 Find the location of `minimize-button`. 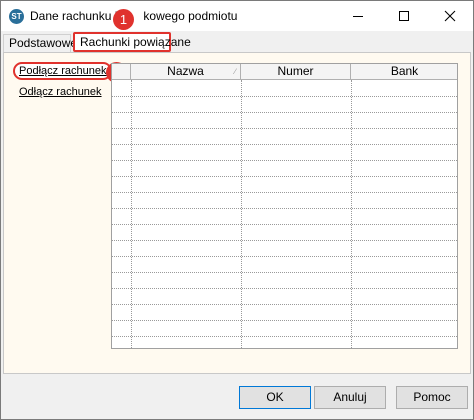

minimize-button is located at coordinates (358, 16).